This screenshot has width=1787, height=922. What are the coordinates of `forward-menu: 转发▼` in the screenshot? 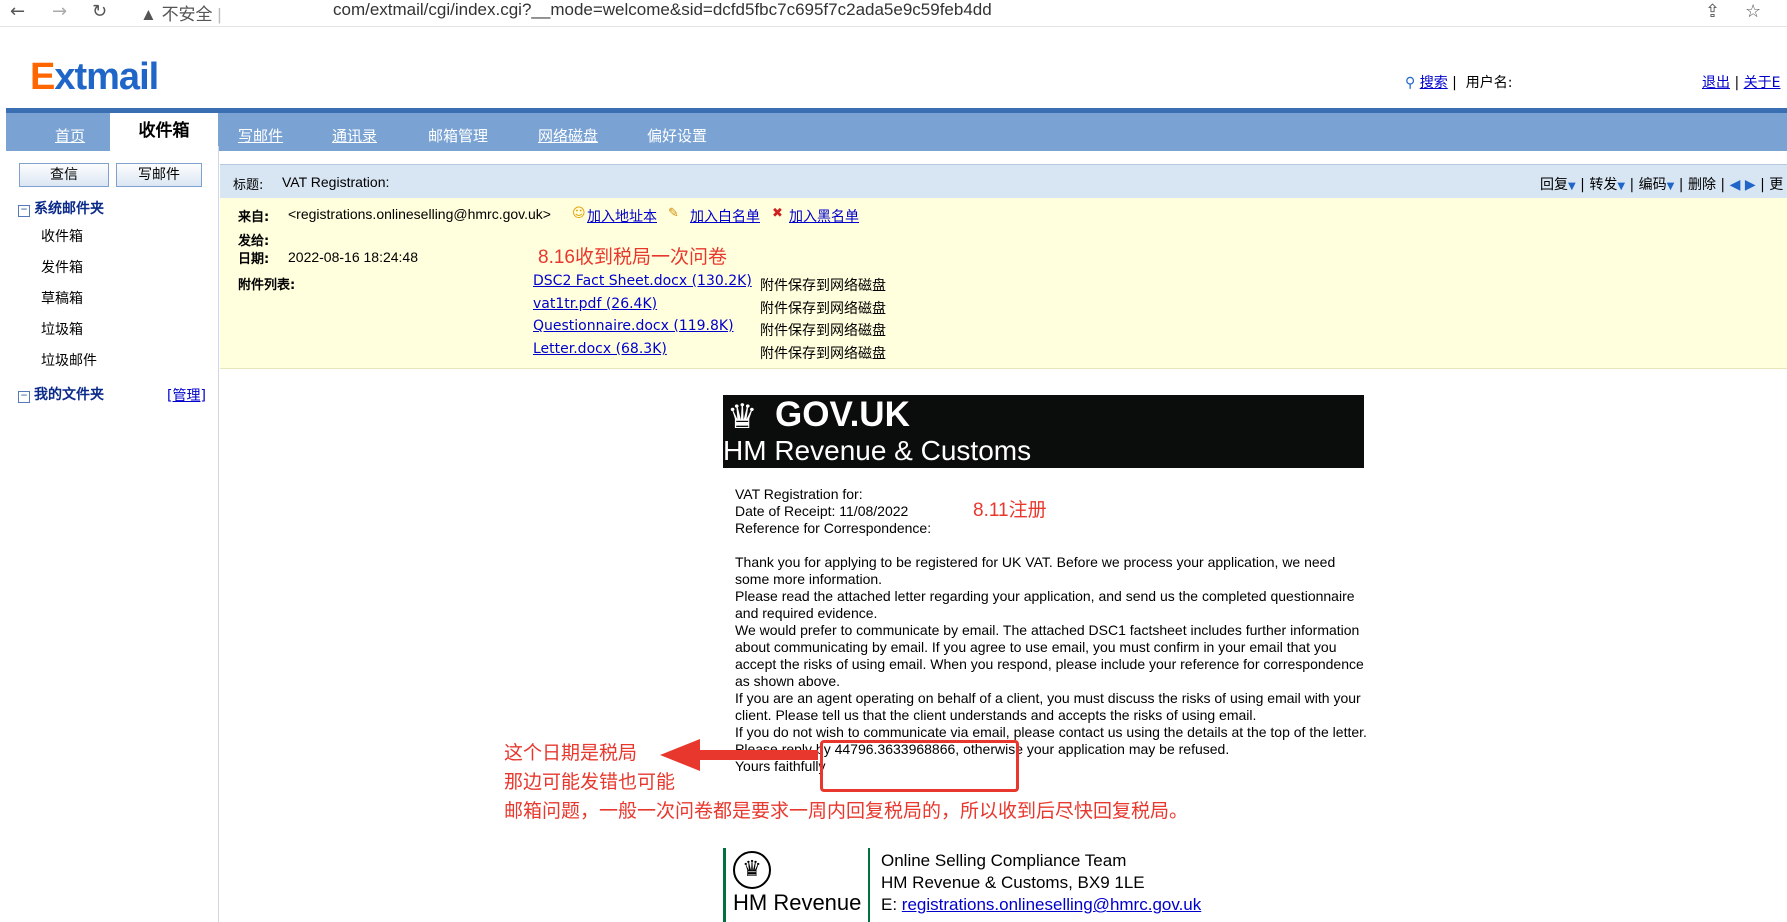 It's located at (1607, 185).